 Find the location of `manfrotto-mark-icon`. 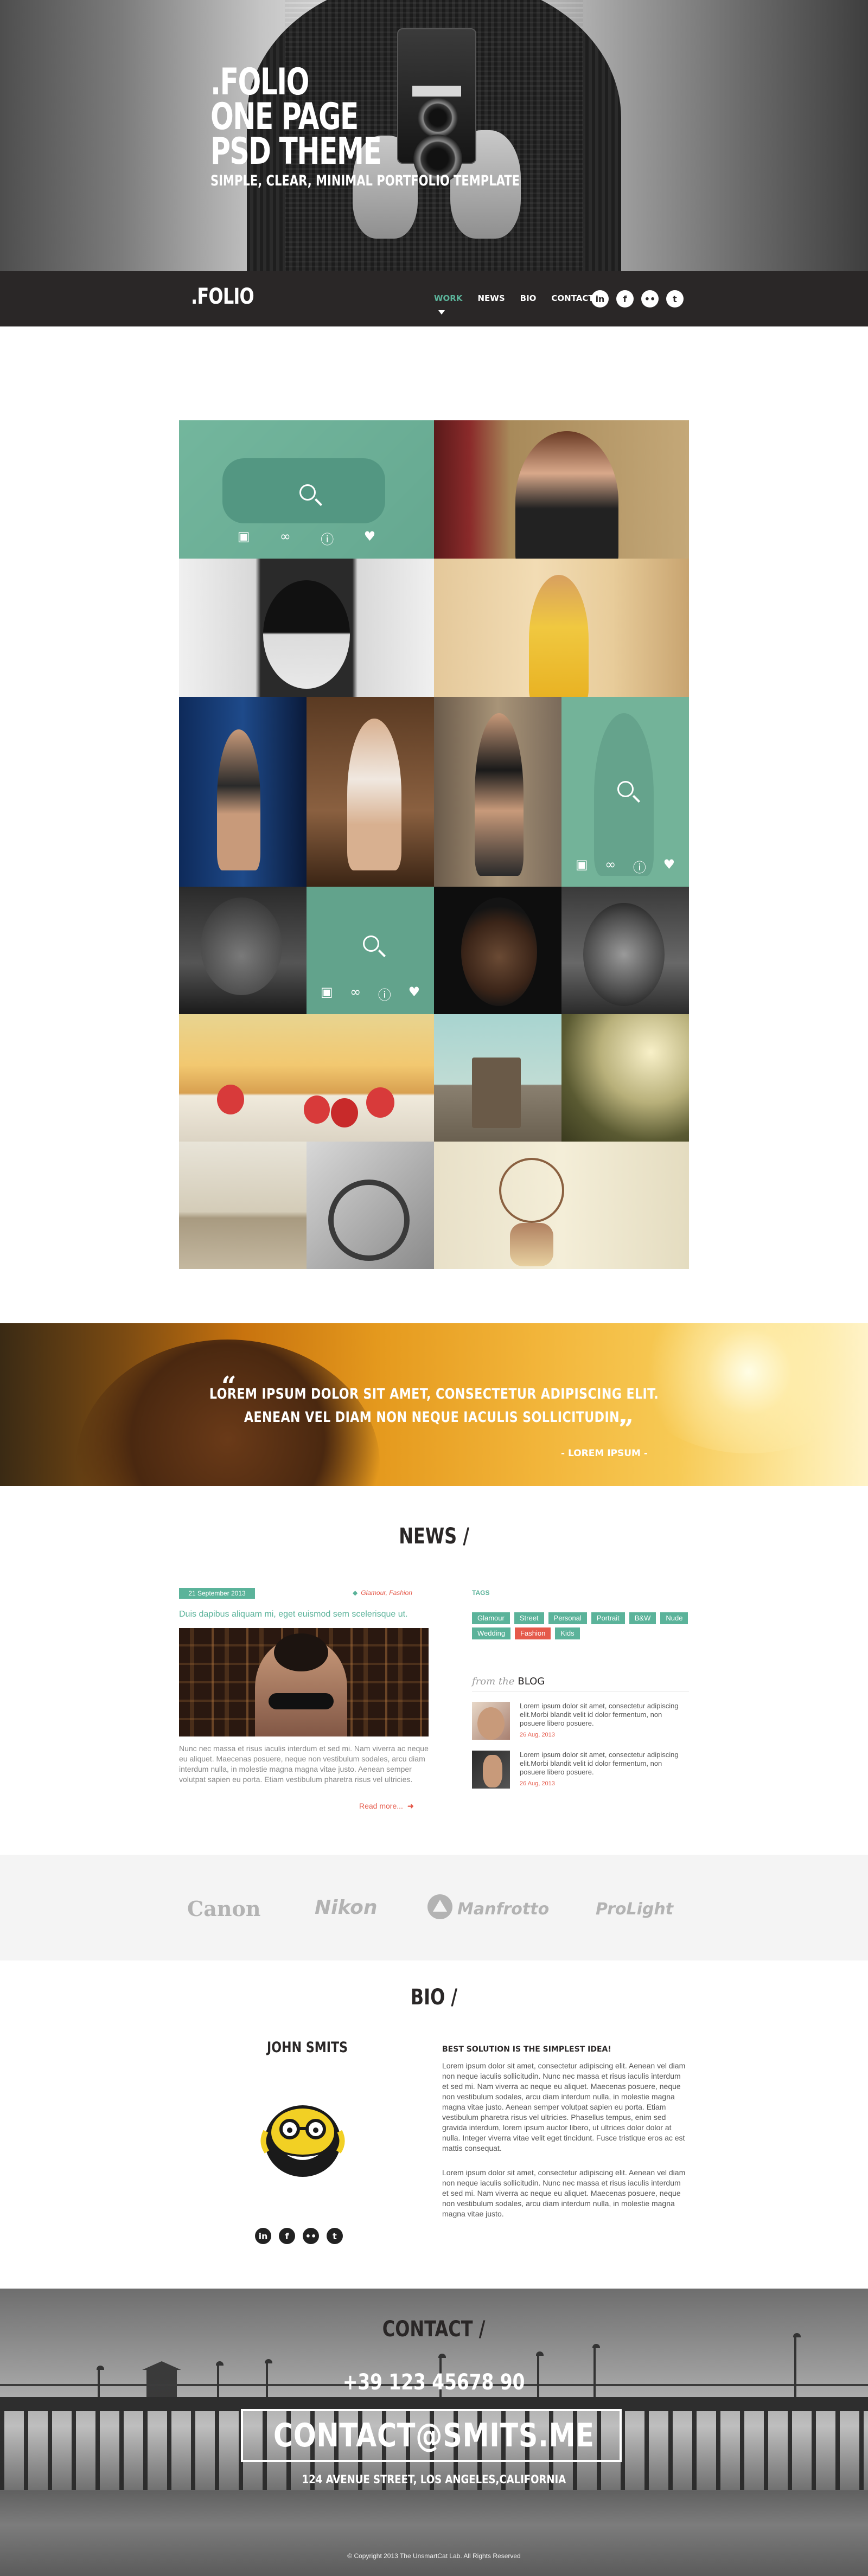

manfrotto-mark-icon is located at coordinates (439, 1906).